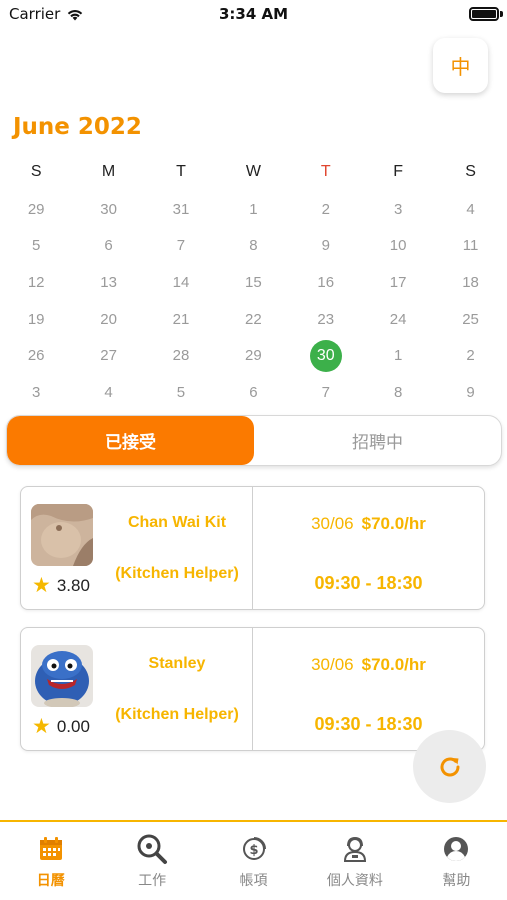 This screenshot has height=900, width=507. I want to click on calendar-week-row: 26 27 28 29 30 1 2, so click(253, 355).